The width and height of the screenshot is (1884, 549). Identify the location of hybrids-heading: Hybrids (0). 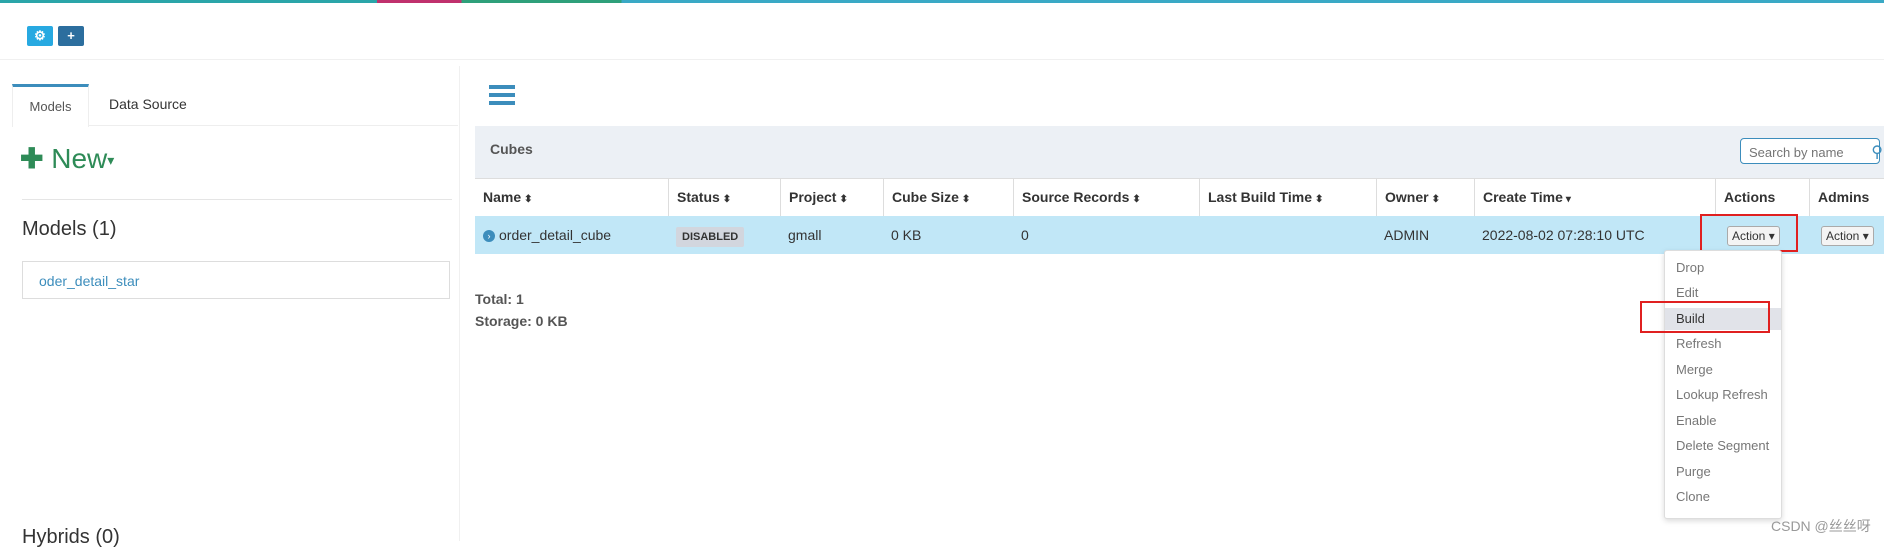
(71, 537).